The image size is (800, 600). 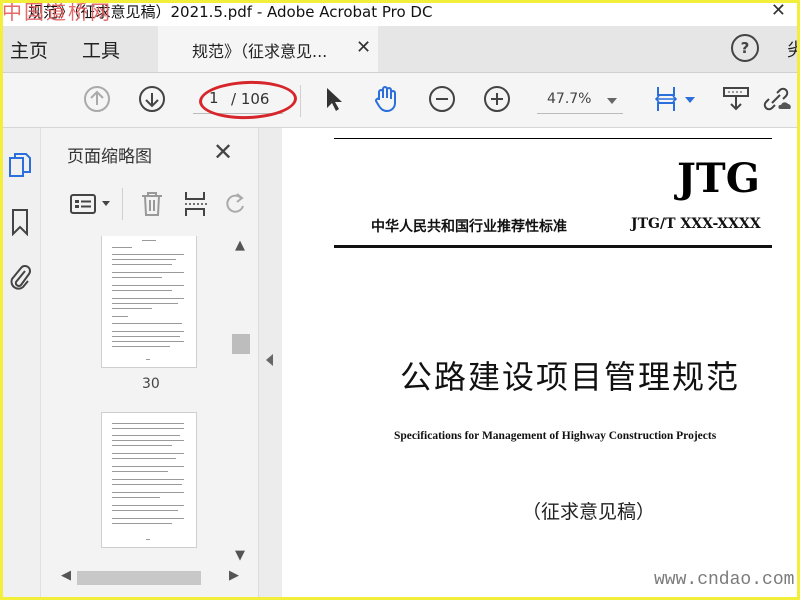 What do you see at coordinates (668, 99) in the screenshot?
I see `fit-page-icon` at bounding box center [668, 99].